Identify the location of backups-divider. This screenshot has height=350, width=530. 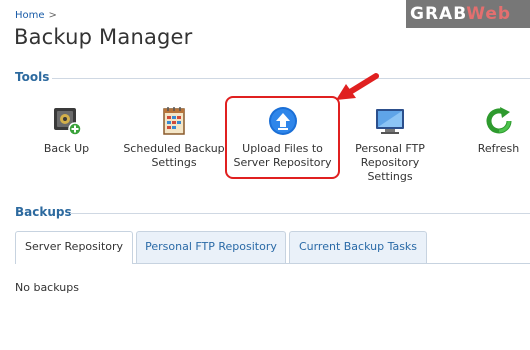
(300, 213).